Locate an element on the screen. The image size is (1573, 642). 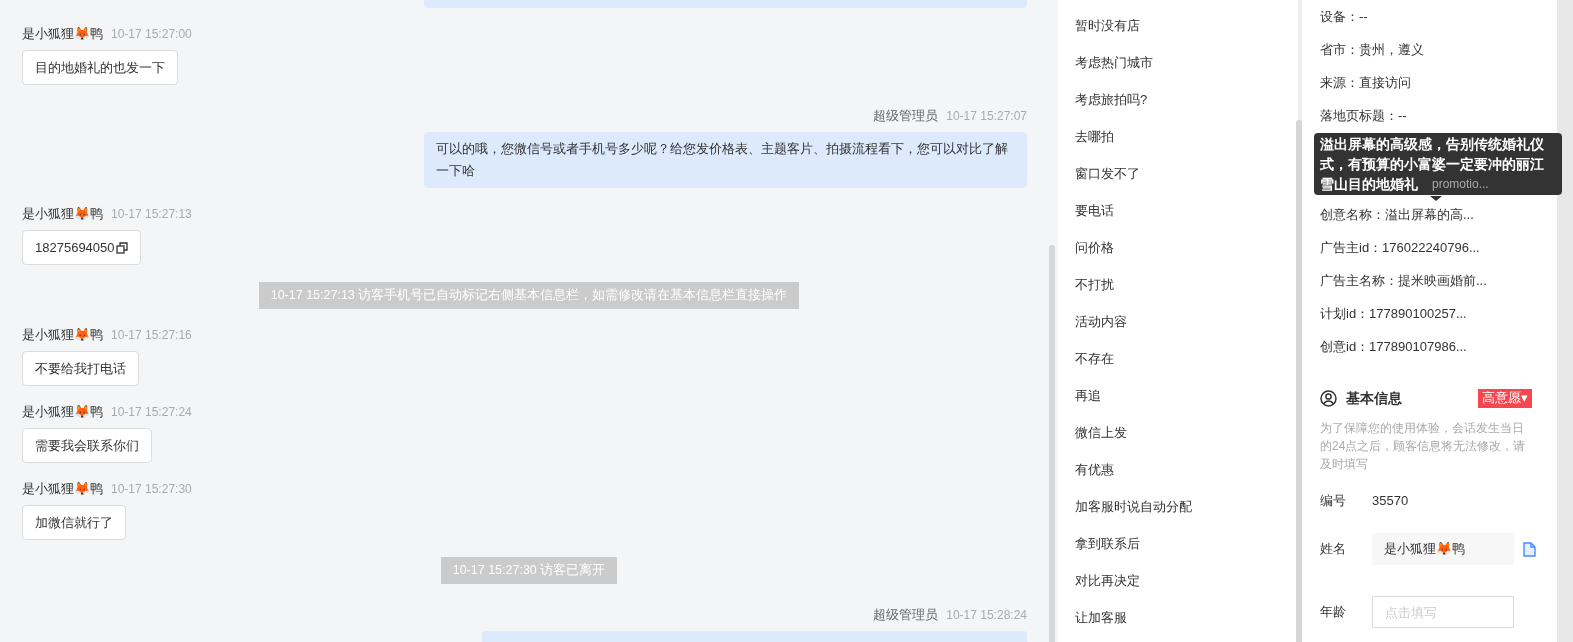
info-row-text: 来源：直接访问 is located at coordinates (1365, 82).